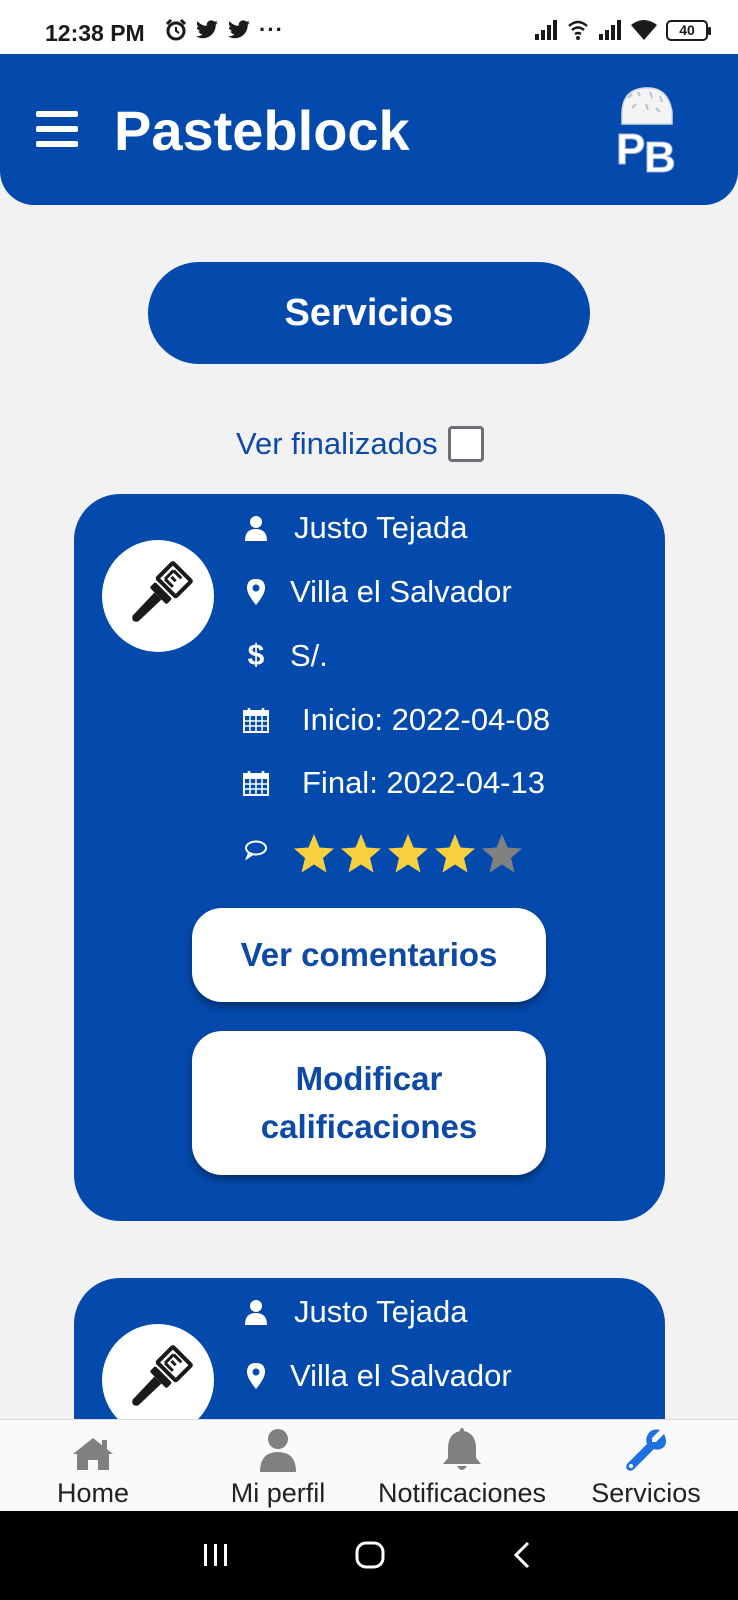  I want to click on star-empty-icon, so click(502, 853).